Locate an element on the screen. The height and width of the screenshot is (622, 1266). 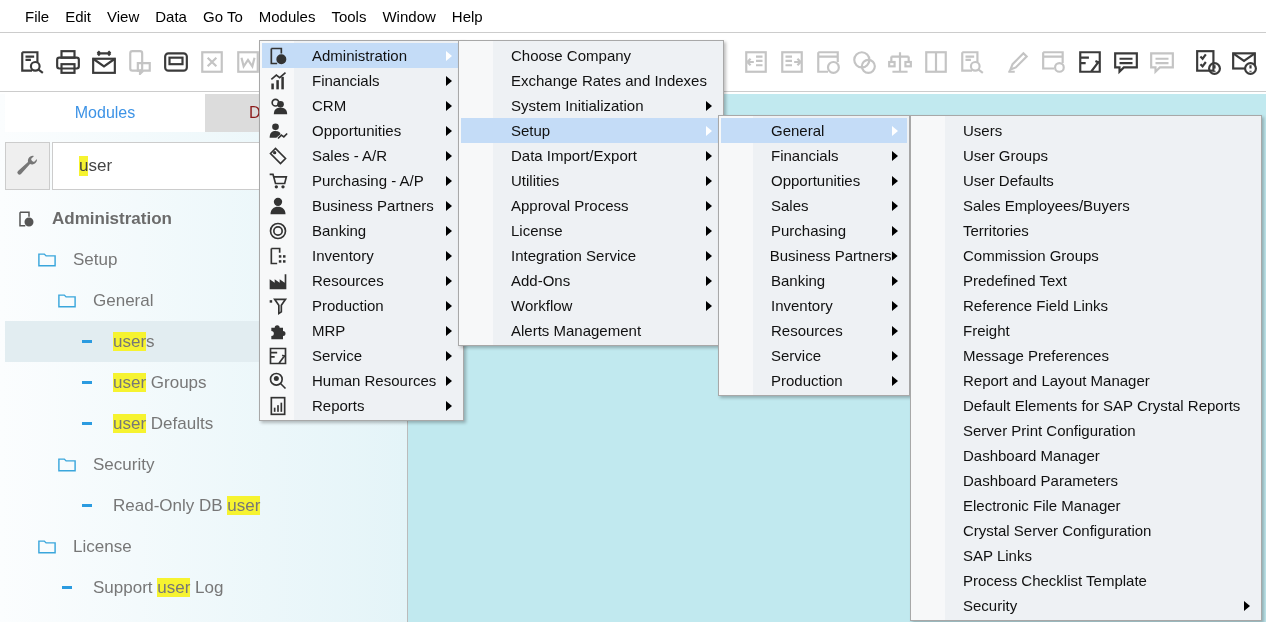
menu-bar-item: Tools is located at coordinates (349, 16).